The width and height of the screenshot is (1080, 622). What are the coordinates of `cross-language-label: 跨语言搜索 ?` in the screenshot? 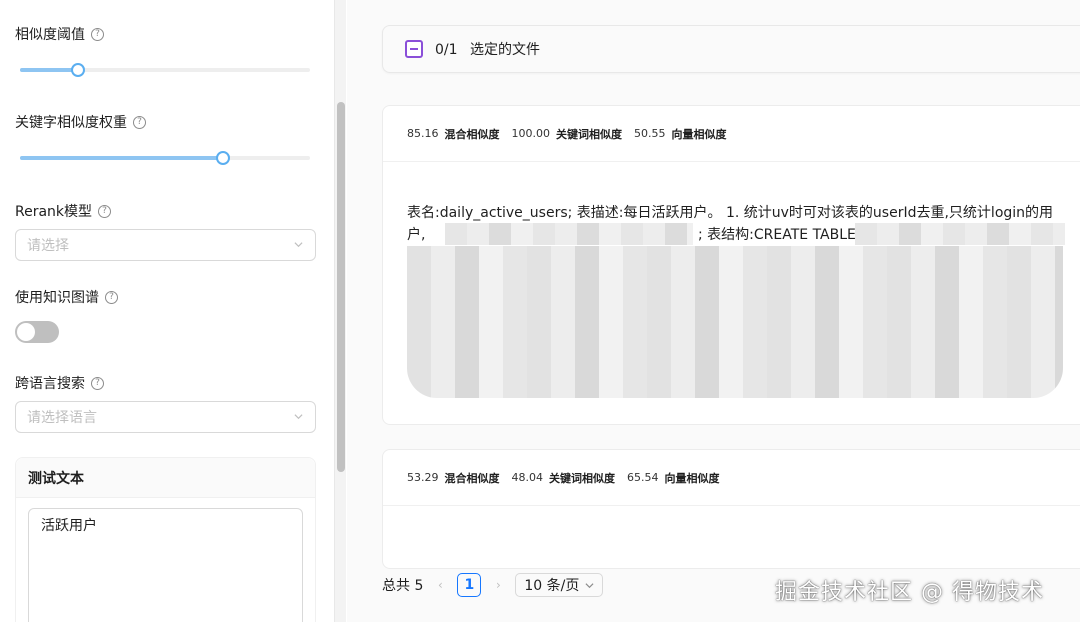 It's located at (59, 383).